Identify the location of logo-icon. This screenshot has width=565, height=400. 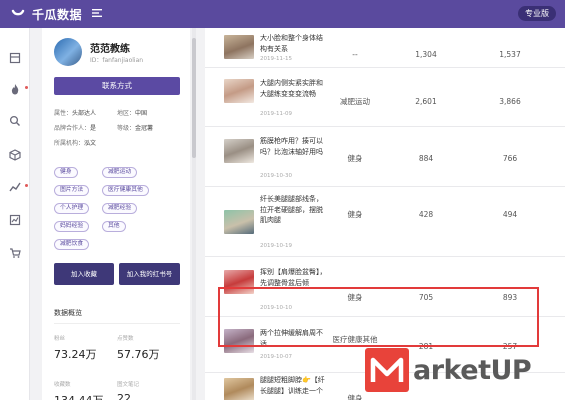
(18, 12).